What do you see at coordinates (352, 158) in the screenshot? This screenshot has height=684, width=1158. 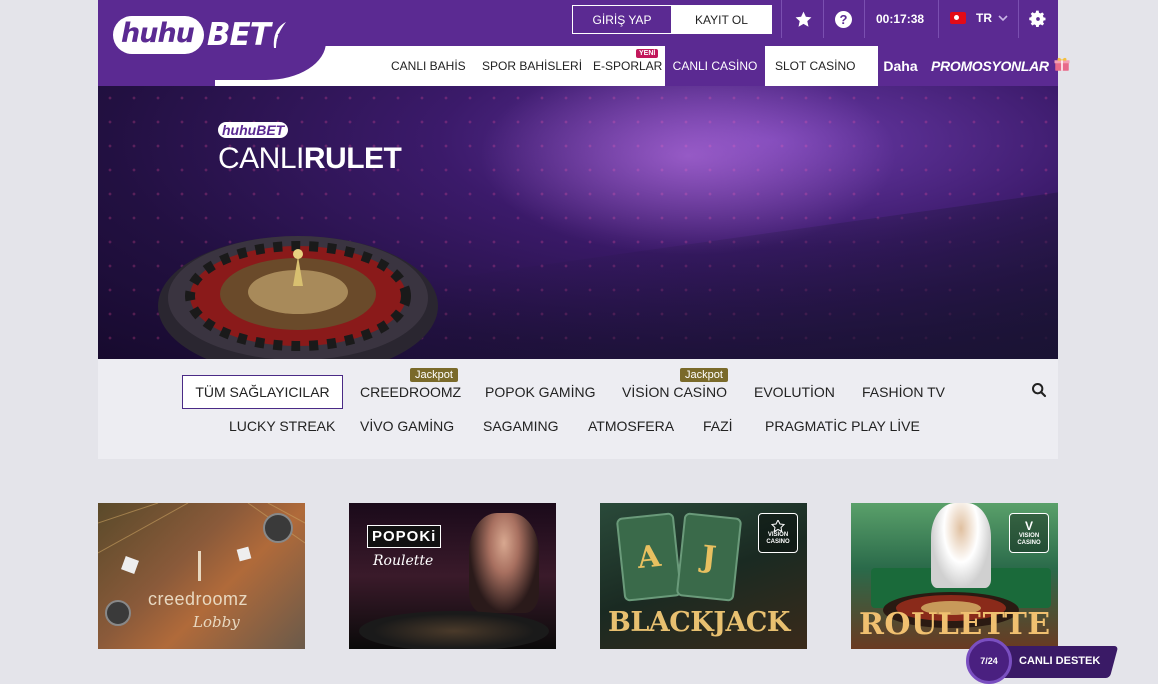 I see `hero-title-bold: RULET` at bounding box center [352, 158].